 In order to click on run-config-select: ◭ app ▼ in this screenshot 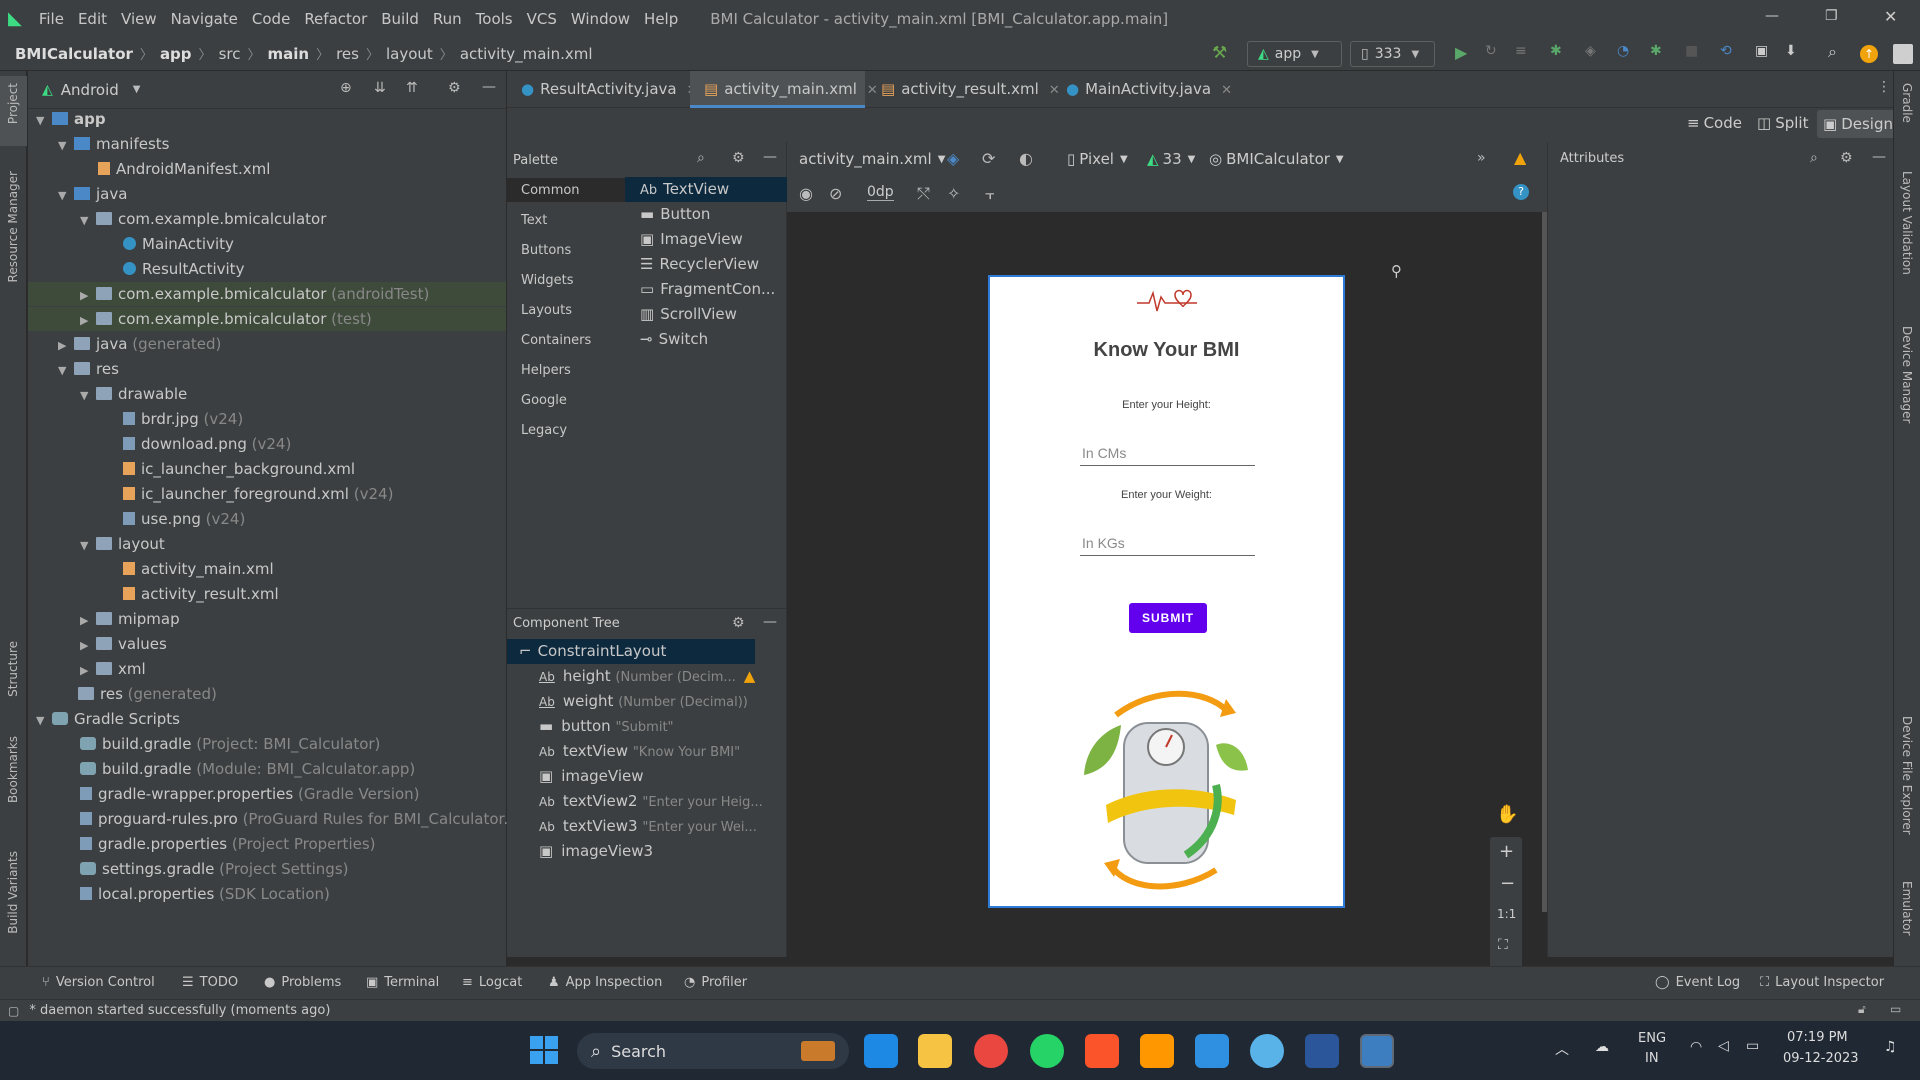, I will do `click(1294, 54)`.